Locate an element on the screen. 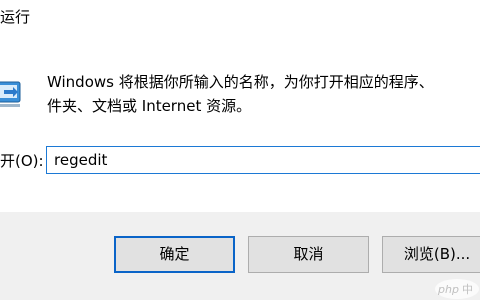 The width and height of the screenshot is (480, 300). title-bar: 运行 is located at coordinates (240, 19).